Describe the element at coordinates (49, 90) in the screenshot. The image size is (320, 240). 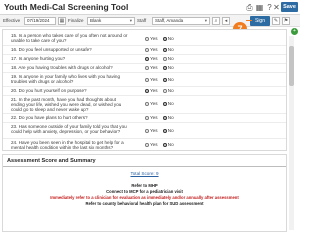
I see `question-20: 20. Do you hurt yourself on purpose?` at that location.